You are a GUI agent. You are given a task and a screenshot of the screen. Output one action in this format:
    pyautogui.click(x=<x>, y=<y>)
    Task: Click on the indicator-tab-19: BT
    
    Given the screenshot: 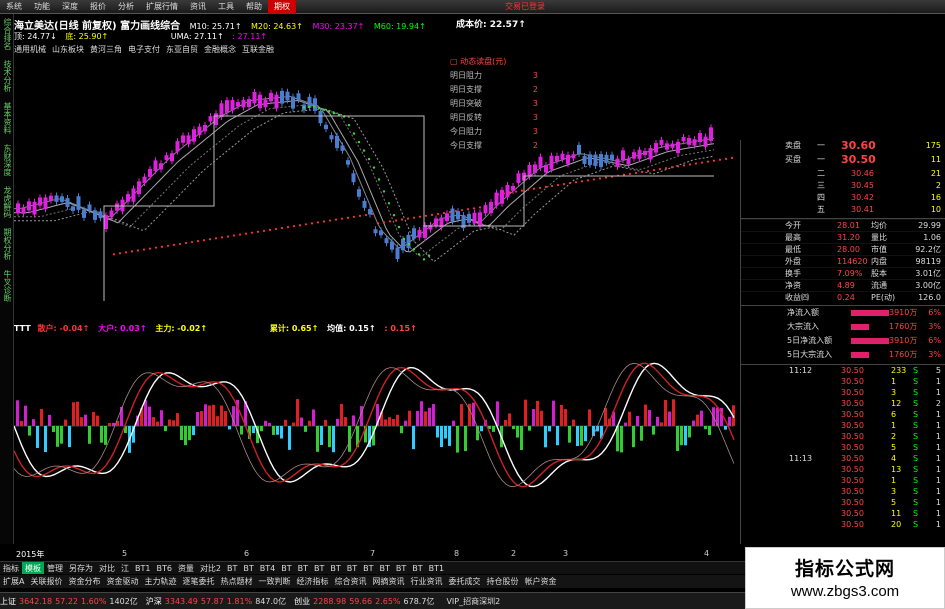 What is the action you would take?
    pyautogui.click(x=385, y=568)
    